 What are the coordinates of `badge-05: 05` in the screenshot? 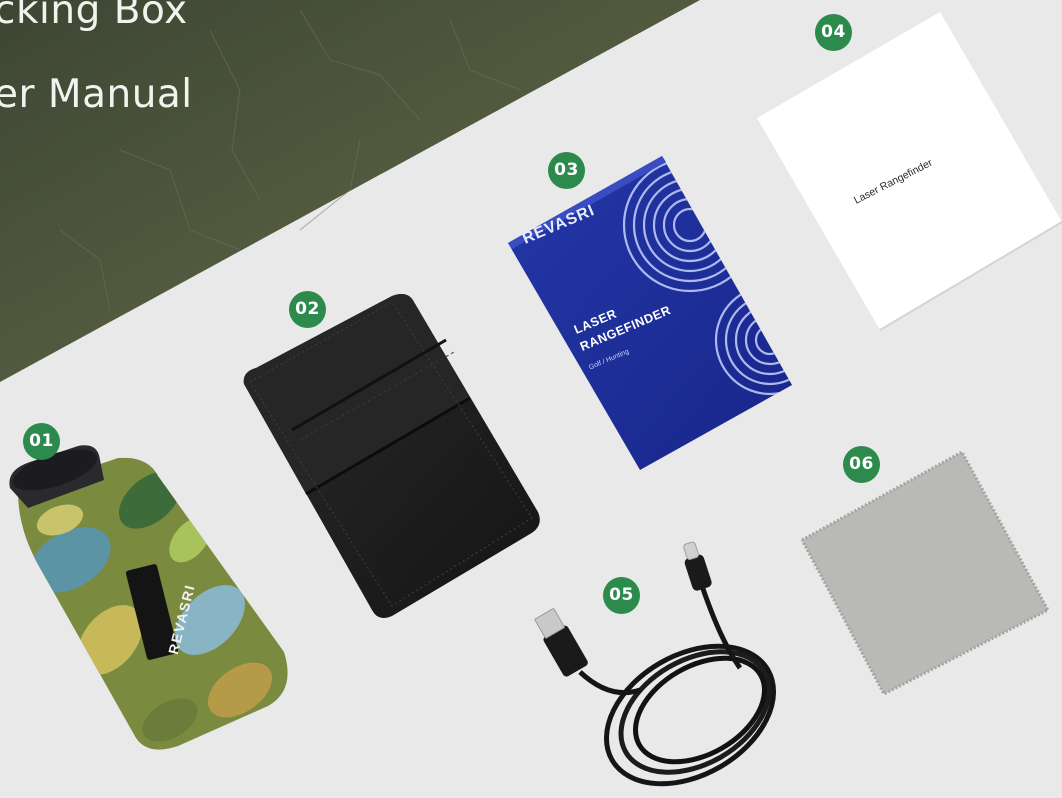 It's located at (621, 595).